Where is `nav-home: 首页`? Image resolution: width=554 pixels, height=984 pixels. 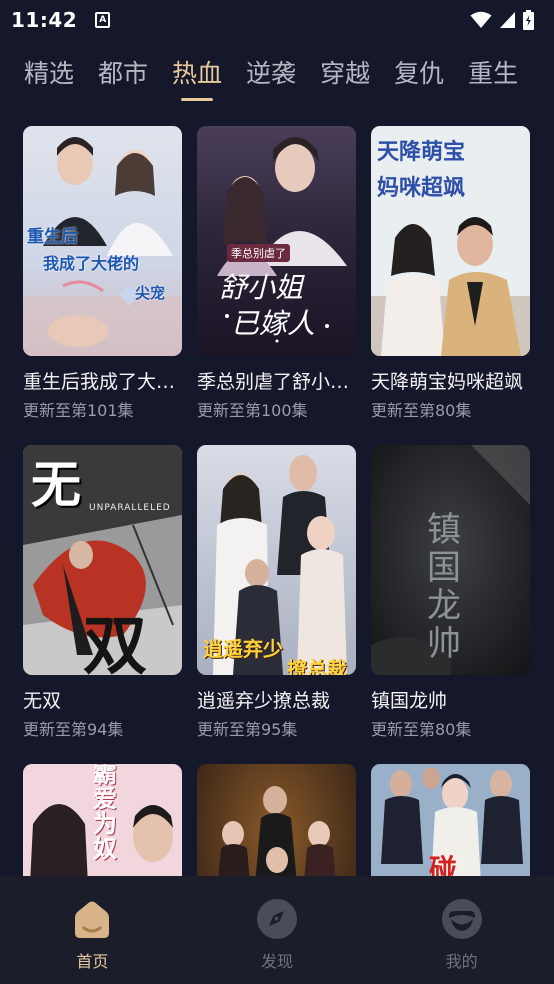
nav-home: 首页 is located at coordinates (92, 930).